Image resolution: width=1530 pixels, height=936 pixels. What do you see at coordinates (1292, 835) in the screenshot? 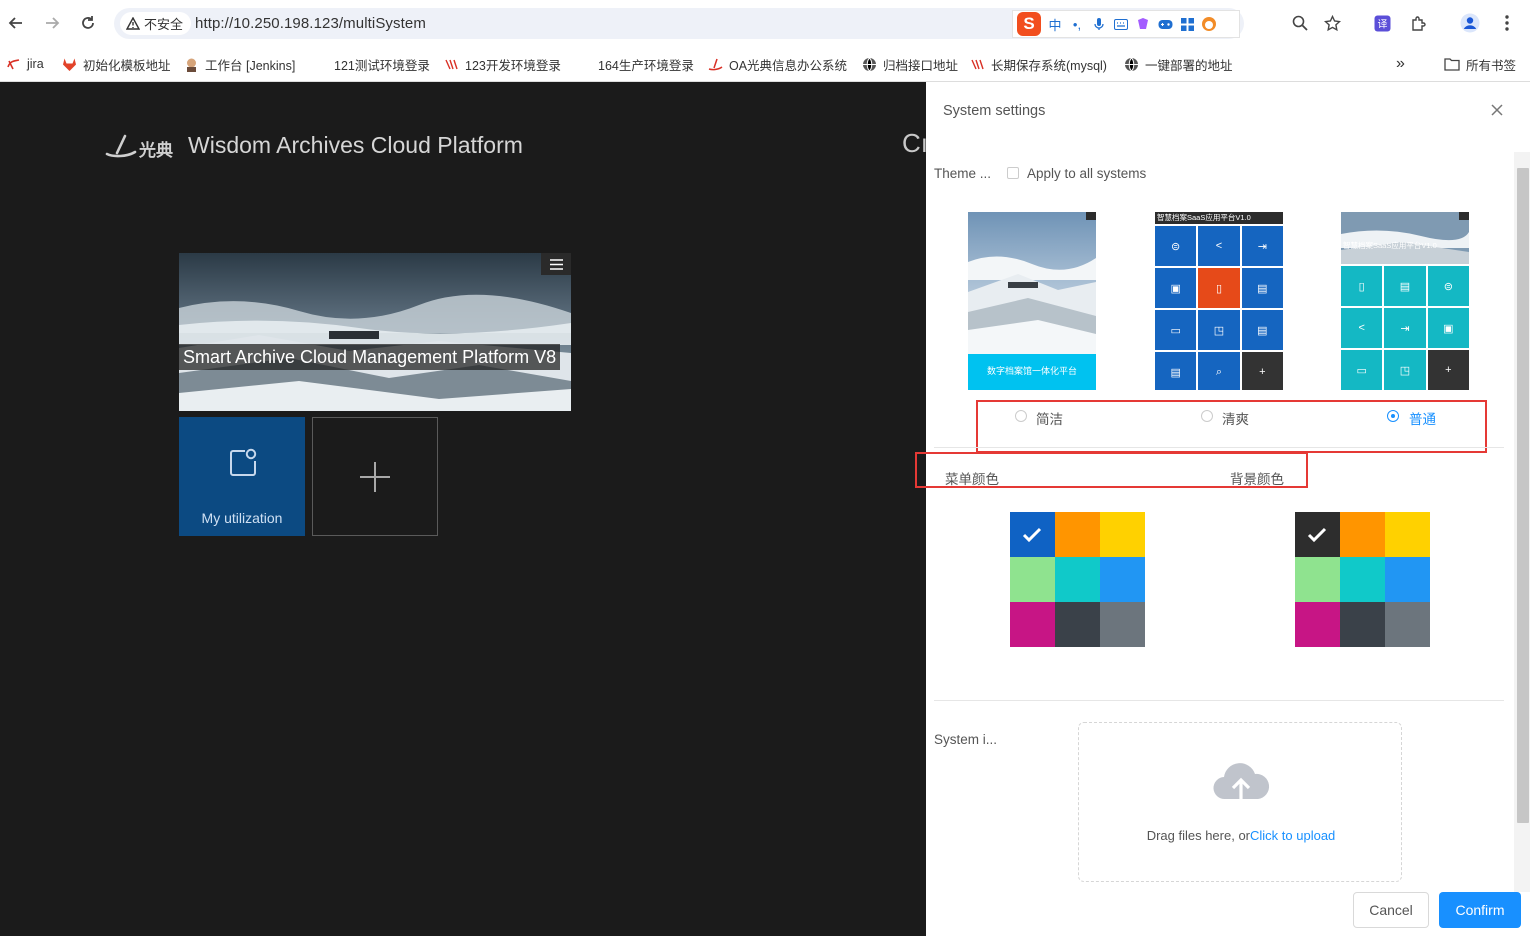
I see `click-to-upload-link: Click to upload` at bounding box center [1292, 835].